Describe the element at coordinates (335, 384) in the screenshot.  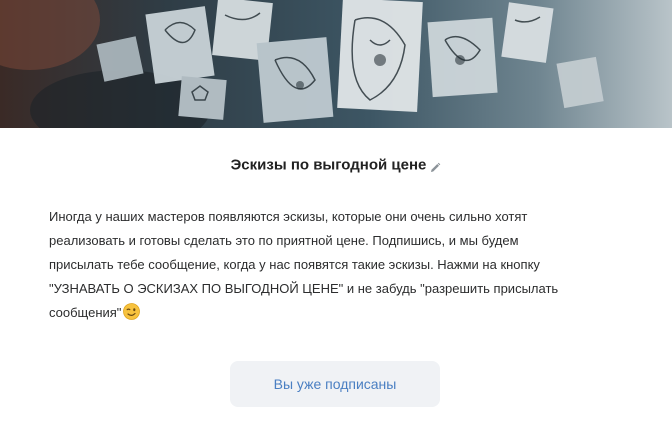
I see `subscribed-button: Вы уже подписаны` at that location.